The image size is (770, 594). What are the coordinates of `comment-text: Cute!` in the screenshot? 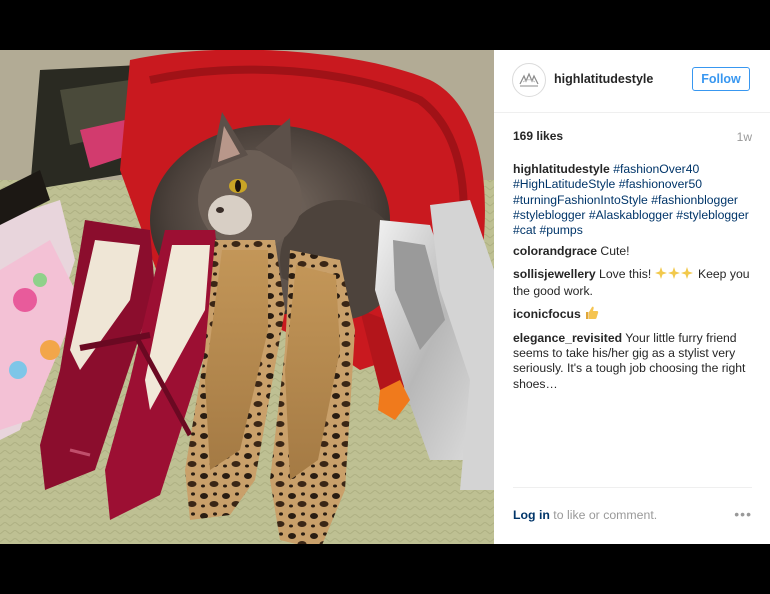 It's located at (615, 251).